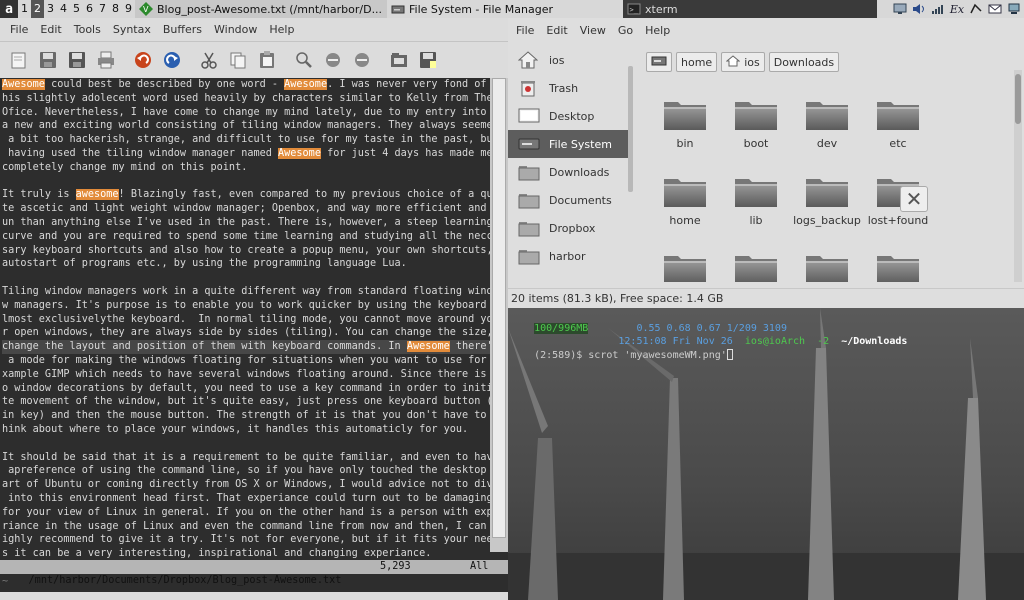  I want to click on path-button-home: home, so click(697, 62).